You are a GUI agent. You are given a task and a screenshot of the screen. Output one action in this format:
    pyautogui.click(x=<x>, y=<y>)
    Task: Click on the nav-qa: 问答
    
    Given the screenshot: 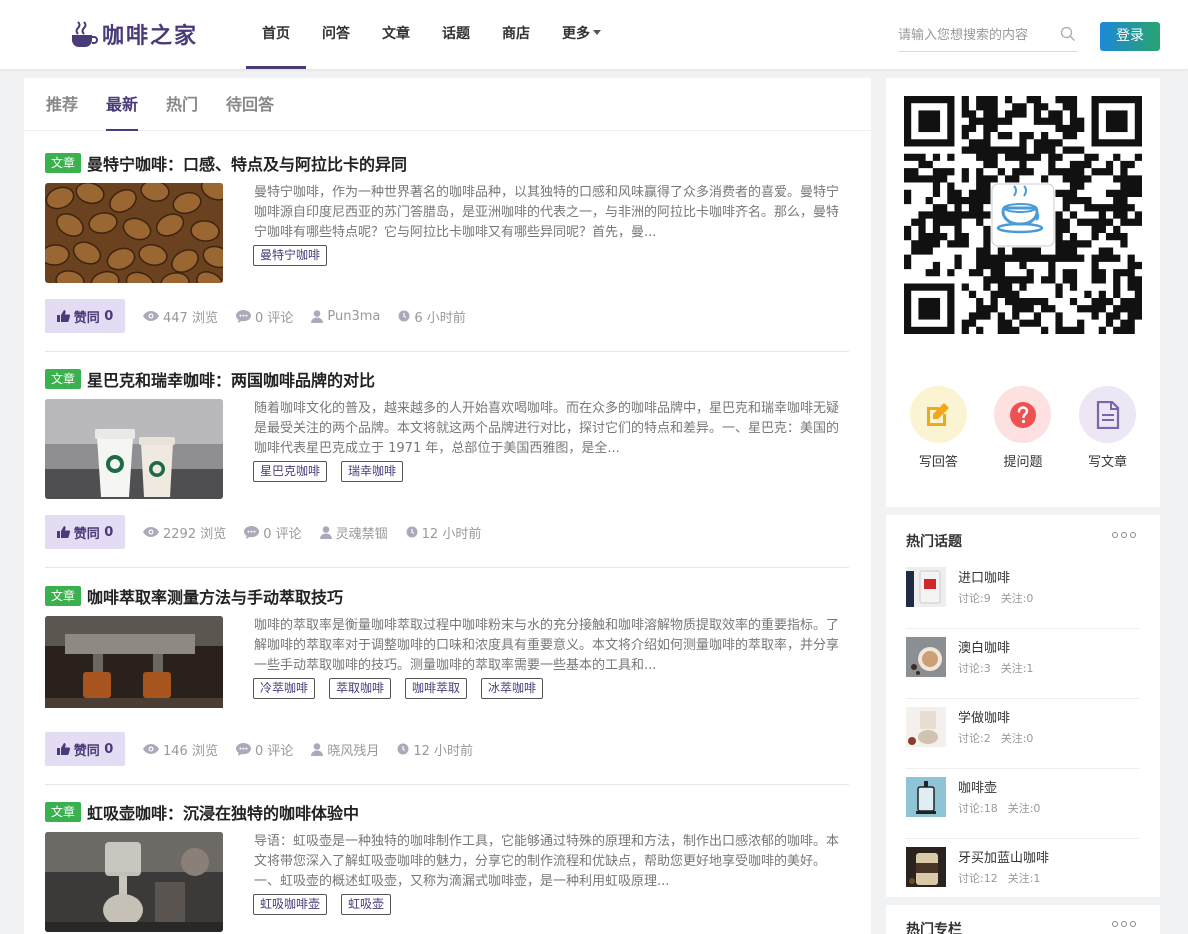 What is the action you would take?
    pyautogui.click(x=336, y=34)
    